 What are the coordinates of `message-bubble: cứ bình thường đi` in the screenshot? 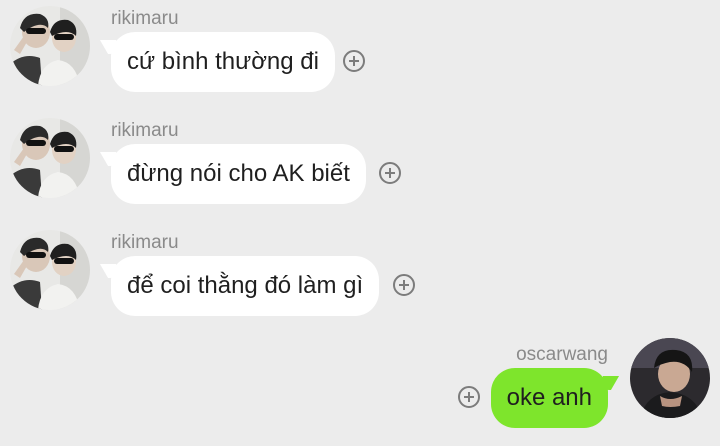 It's located at (223, 62).